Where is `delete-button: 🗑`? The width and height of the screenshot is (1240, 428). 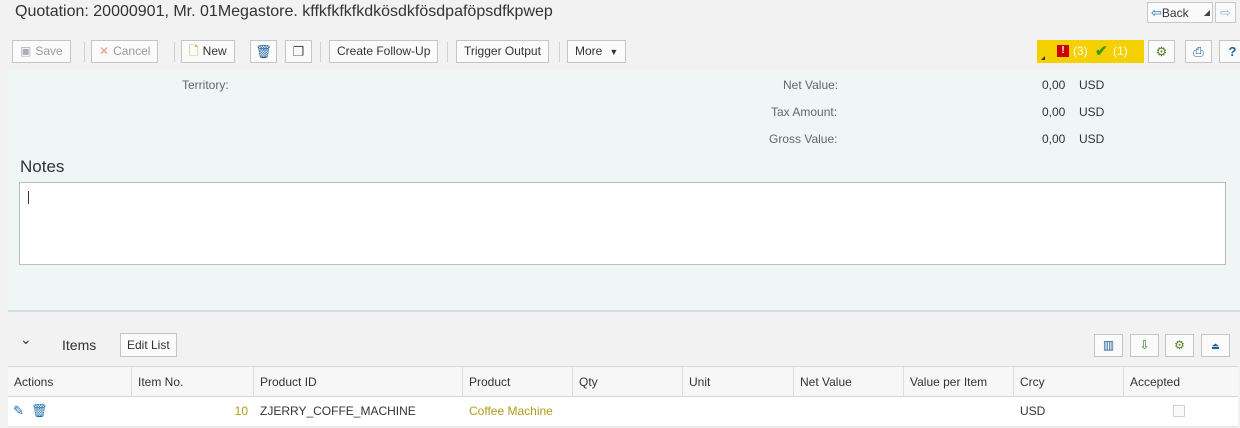
delete-button: 🗑 is located at coordinates (263, 51).